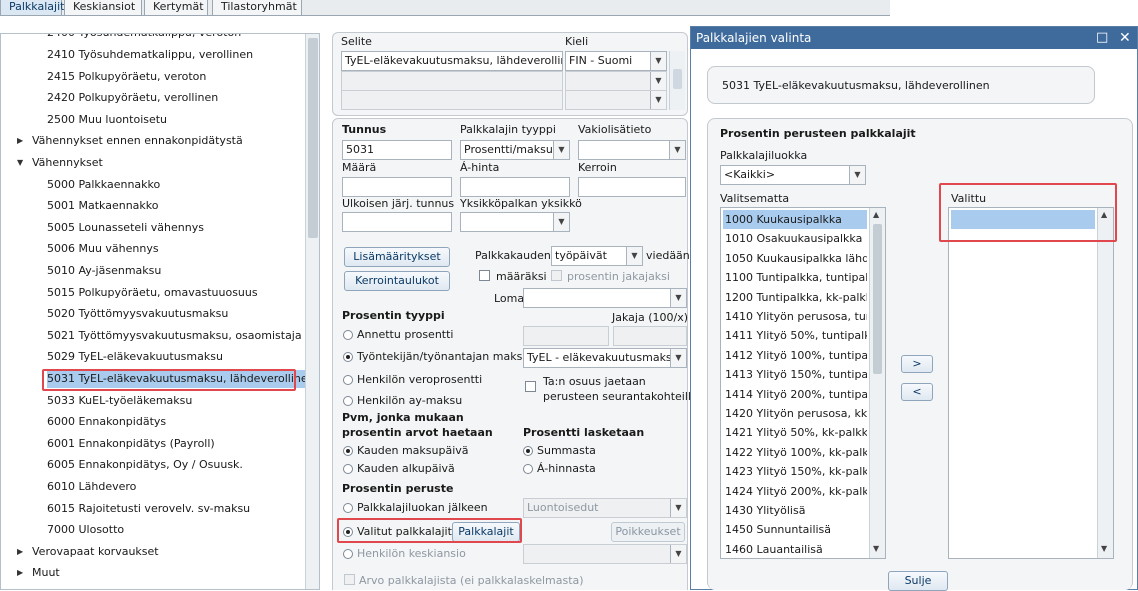  What do you see at coordinates (795, 491) in the screenshot?
I see `list-item: 1424 Ylityö 200%, kk-palkkalaiset` at bounding box center [795, 491].